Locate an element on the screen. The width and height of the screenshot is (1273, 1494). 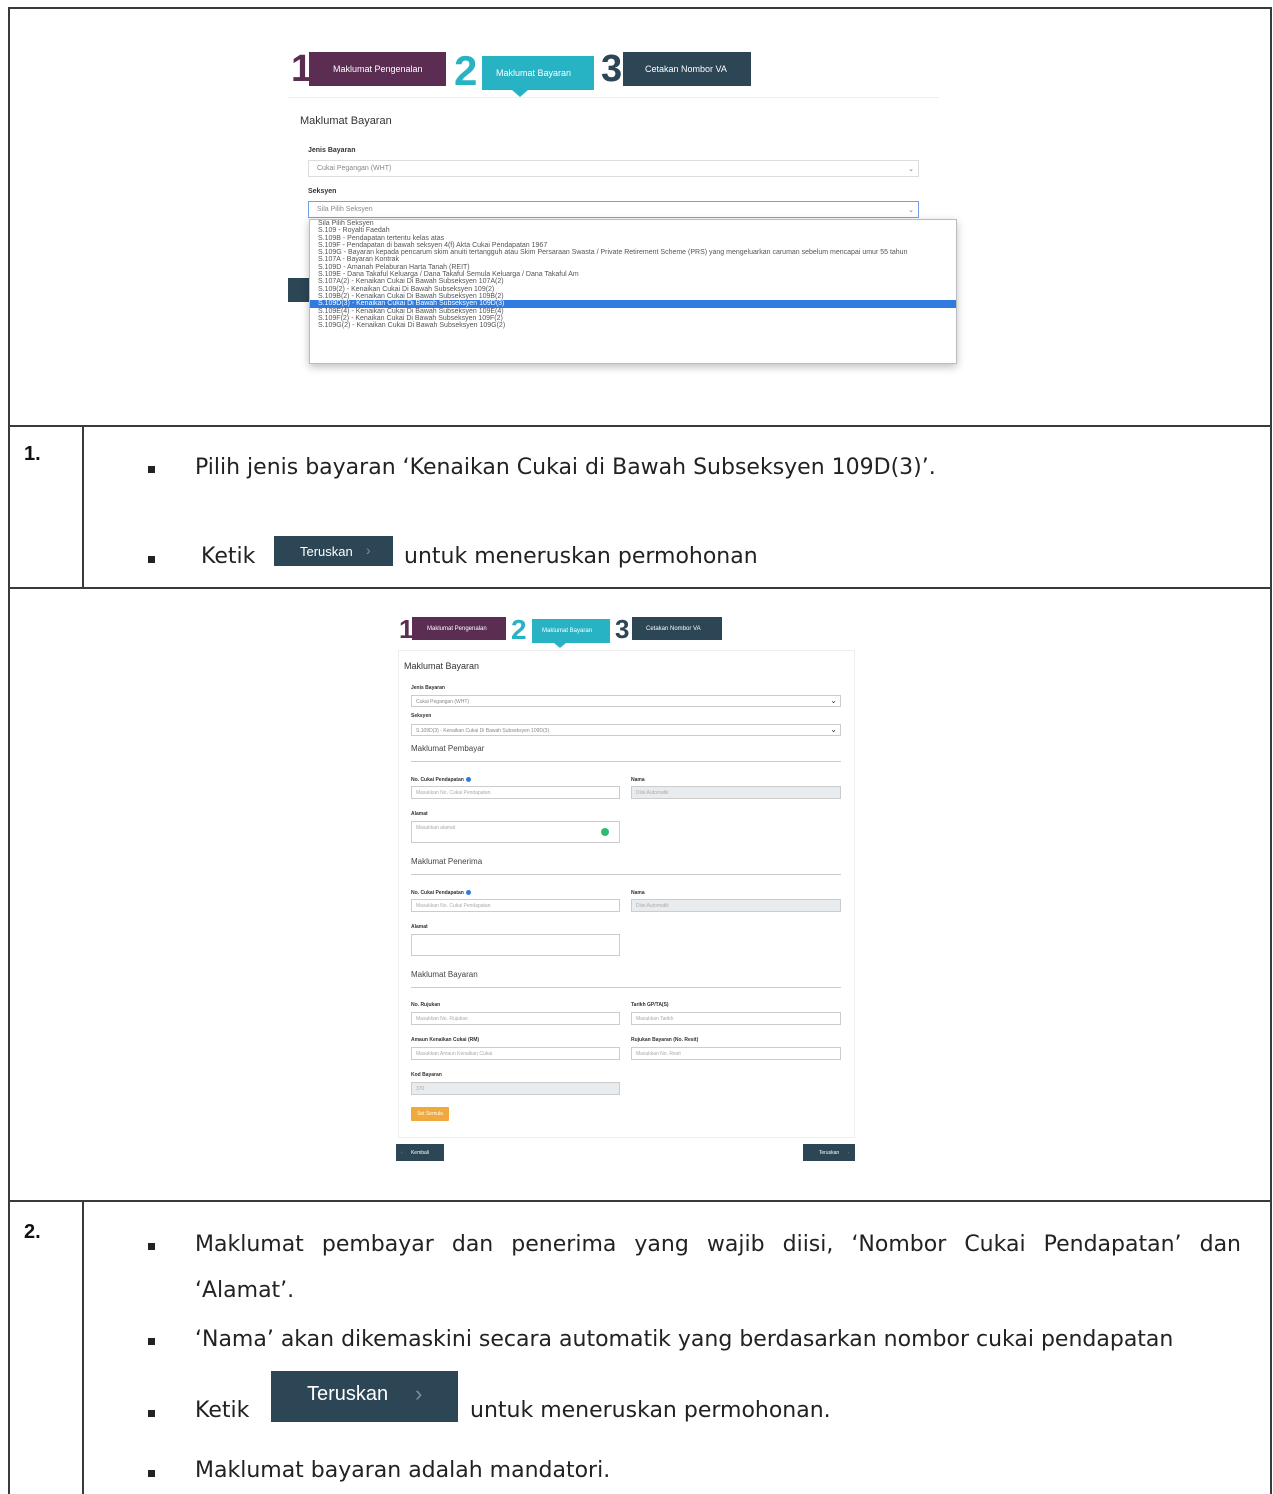
nama-input: Diisi Automatik is located at coordinates (736, 792).